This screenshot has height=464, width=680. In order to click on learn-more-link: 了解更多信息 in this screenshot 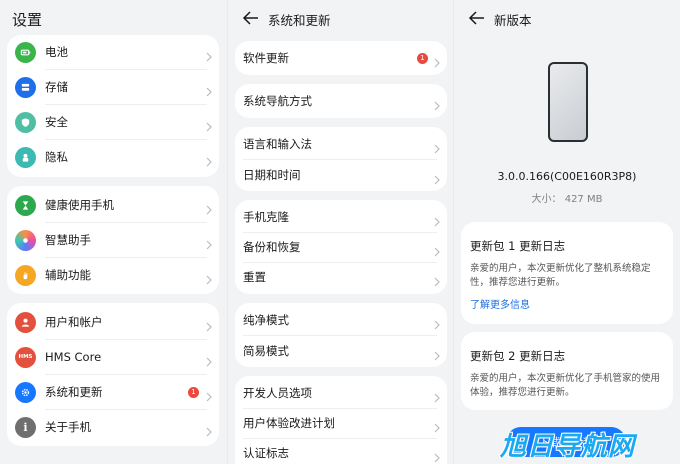, I will do `click(500, 303)`.